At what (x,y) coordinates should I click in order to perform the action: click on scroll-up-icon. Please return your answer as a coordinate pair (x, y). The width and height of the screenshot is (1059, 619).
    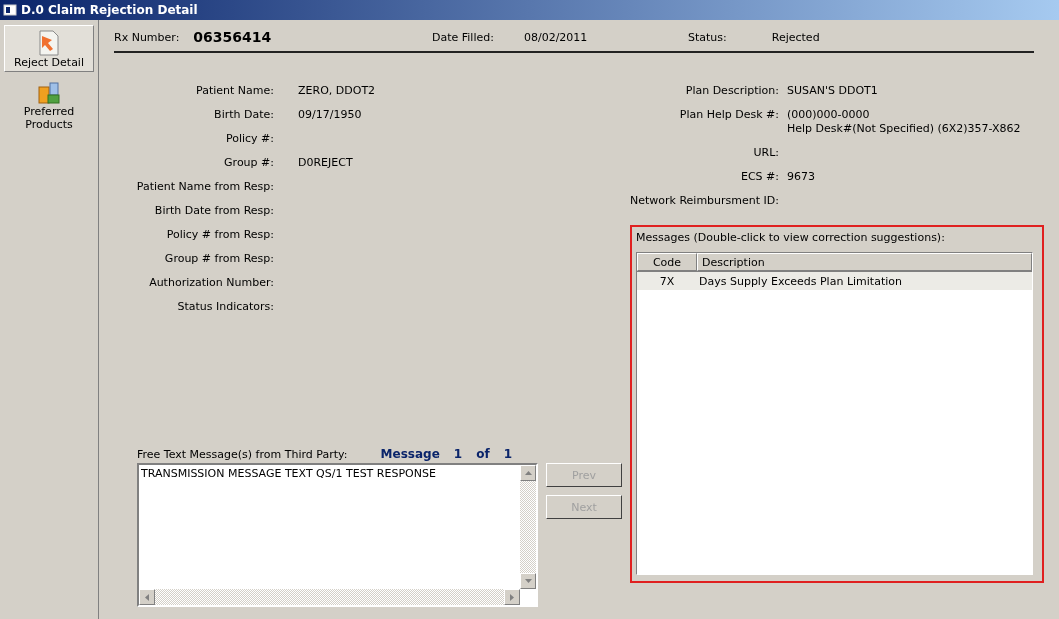
    Looking at the image, I should click on (528, 473).